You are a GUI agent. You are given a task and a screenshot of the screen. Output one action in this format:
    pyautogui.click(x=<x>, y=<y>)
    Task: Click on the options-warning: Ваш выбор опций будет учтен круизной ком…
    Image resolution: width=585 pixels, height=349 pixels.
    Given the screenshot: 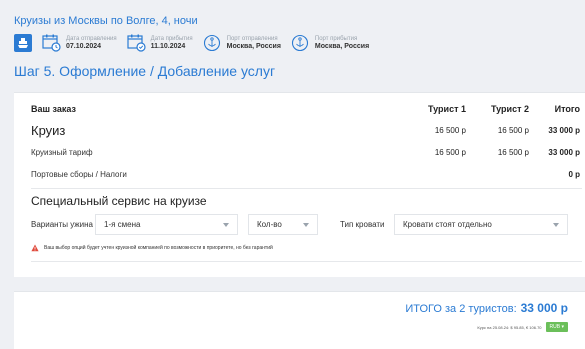 What is the action you would take?
    pyautogui.click(x=152, y=248)
    